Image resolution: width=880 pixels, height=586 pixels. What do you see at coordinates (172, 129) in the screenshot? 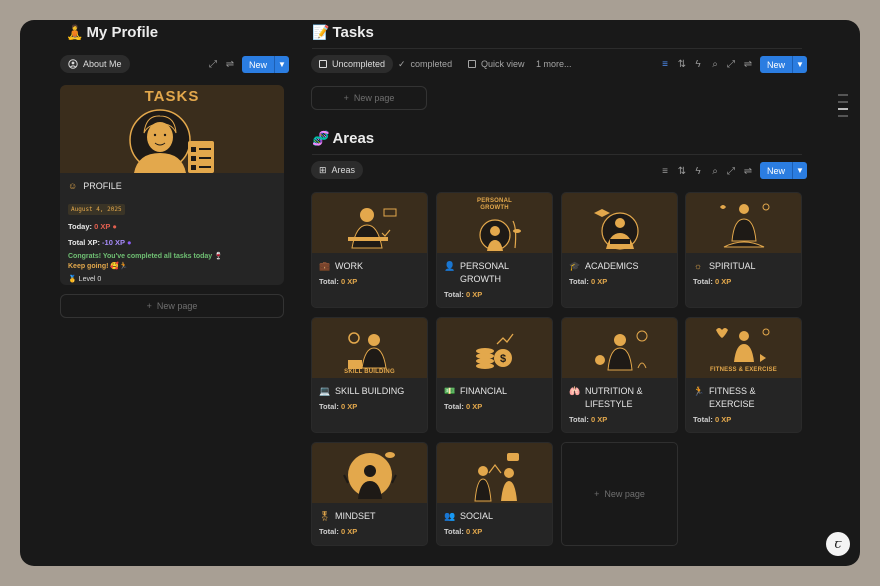
I see `profile-cover-image: TASKS` at bounding box center [172, 129].